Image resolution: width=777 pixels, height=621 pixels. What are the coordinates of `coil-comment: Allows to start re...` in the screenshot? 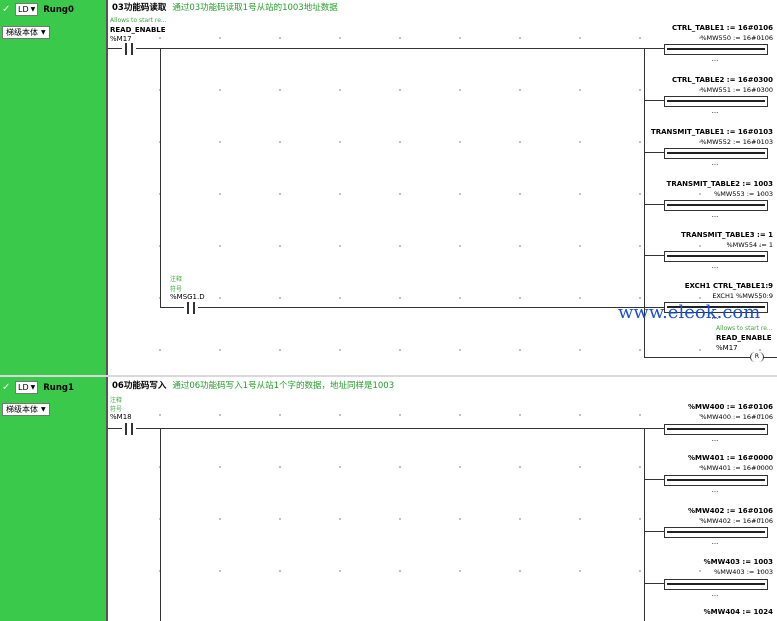 It's located at (744, 328).